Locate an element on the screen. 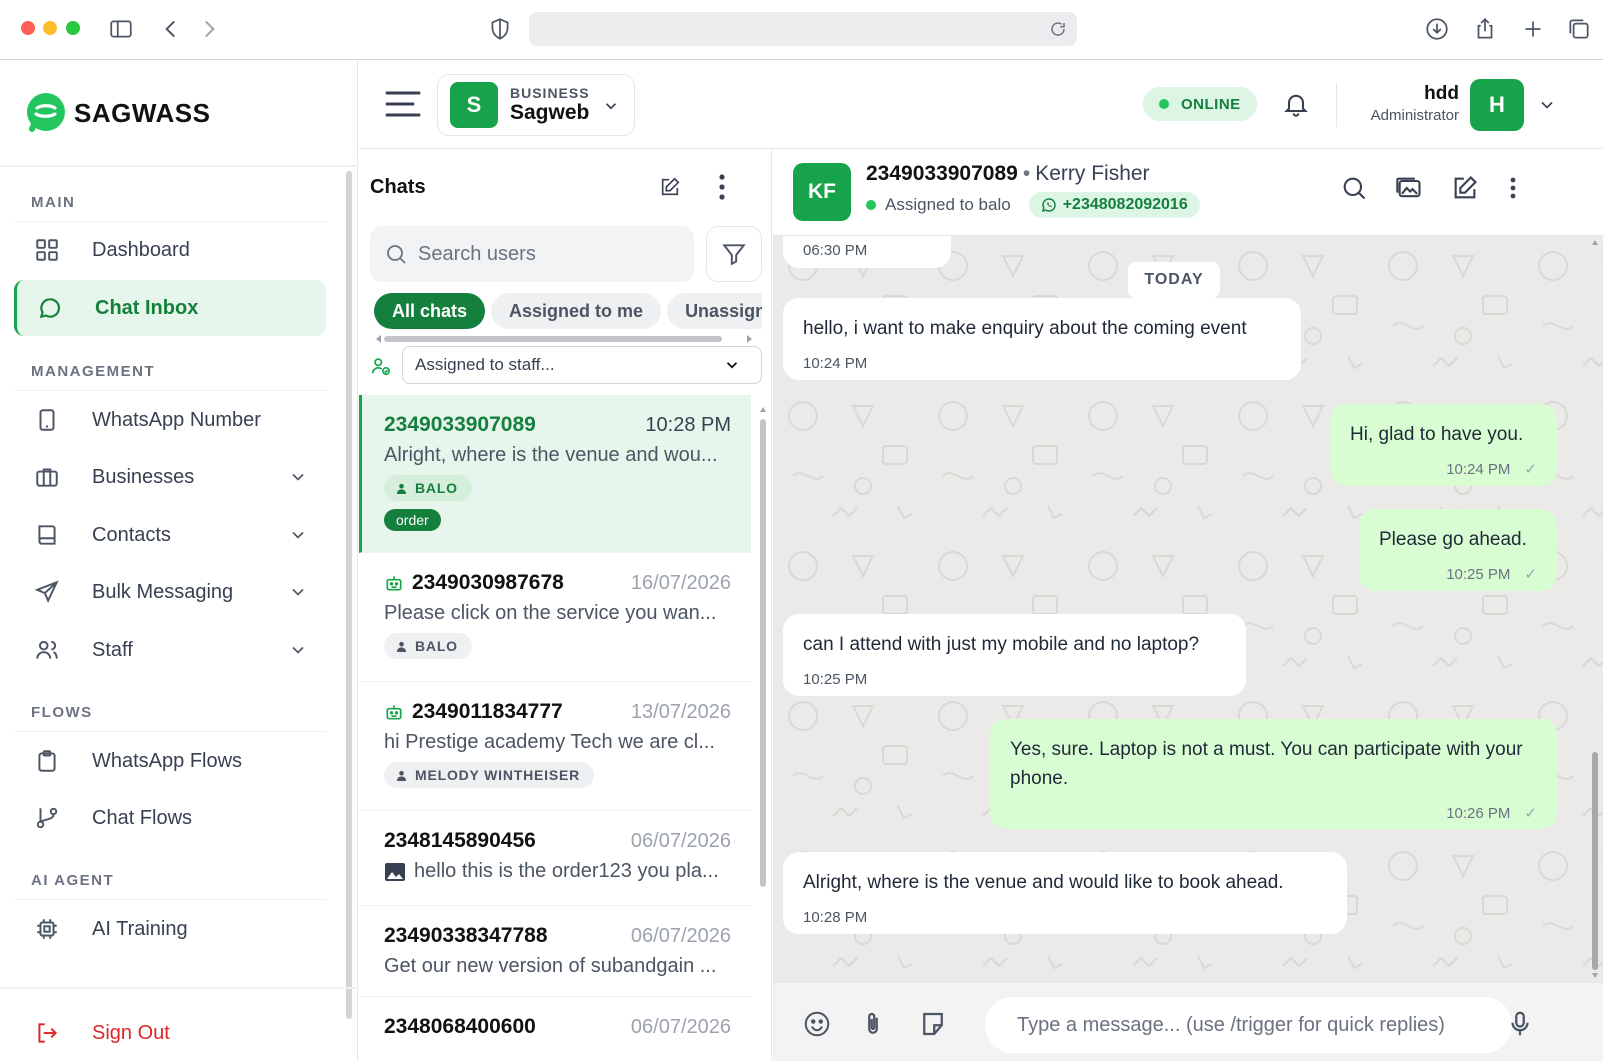 Image resolution: width=1603 pixels, height=1063 pixels. emoji-icon is located at coordinates (817, 1024).